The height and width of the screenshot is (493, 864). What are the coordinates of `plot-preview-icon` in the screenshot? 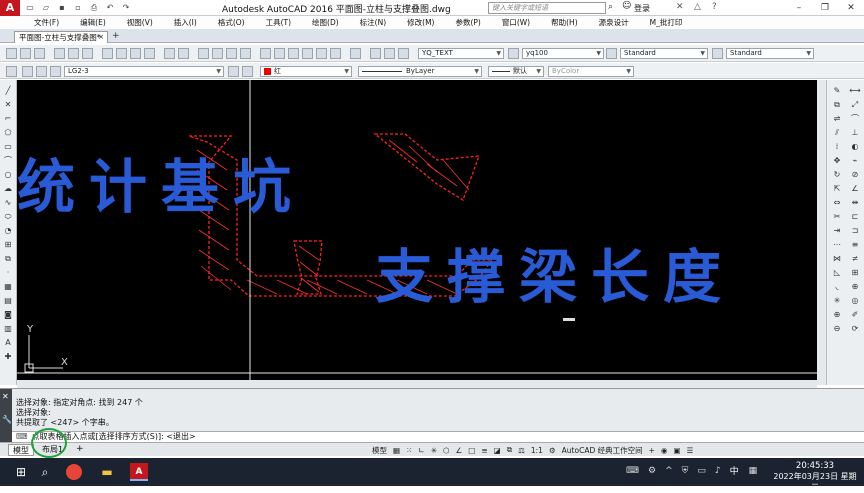 It's located at (73, 53).